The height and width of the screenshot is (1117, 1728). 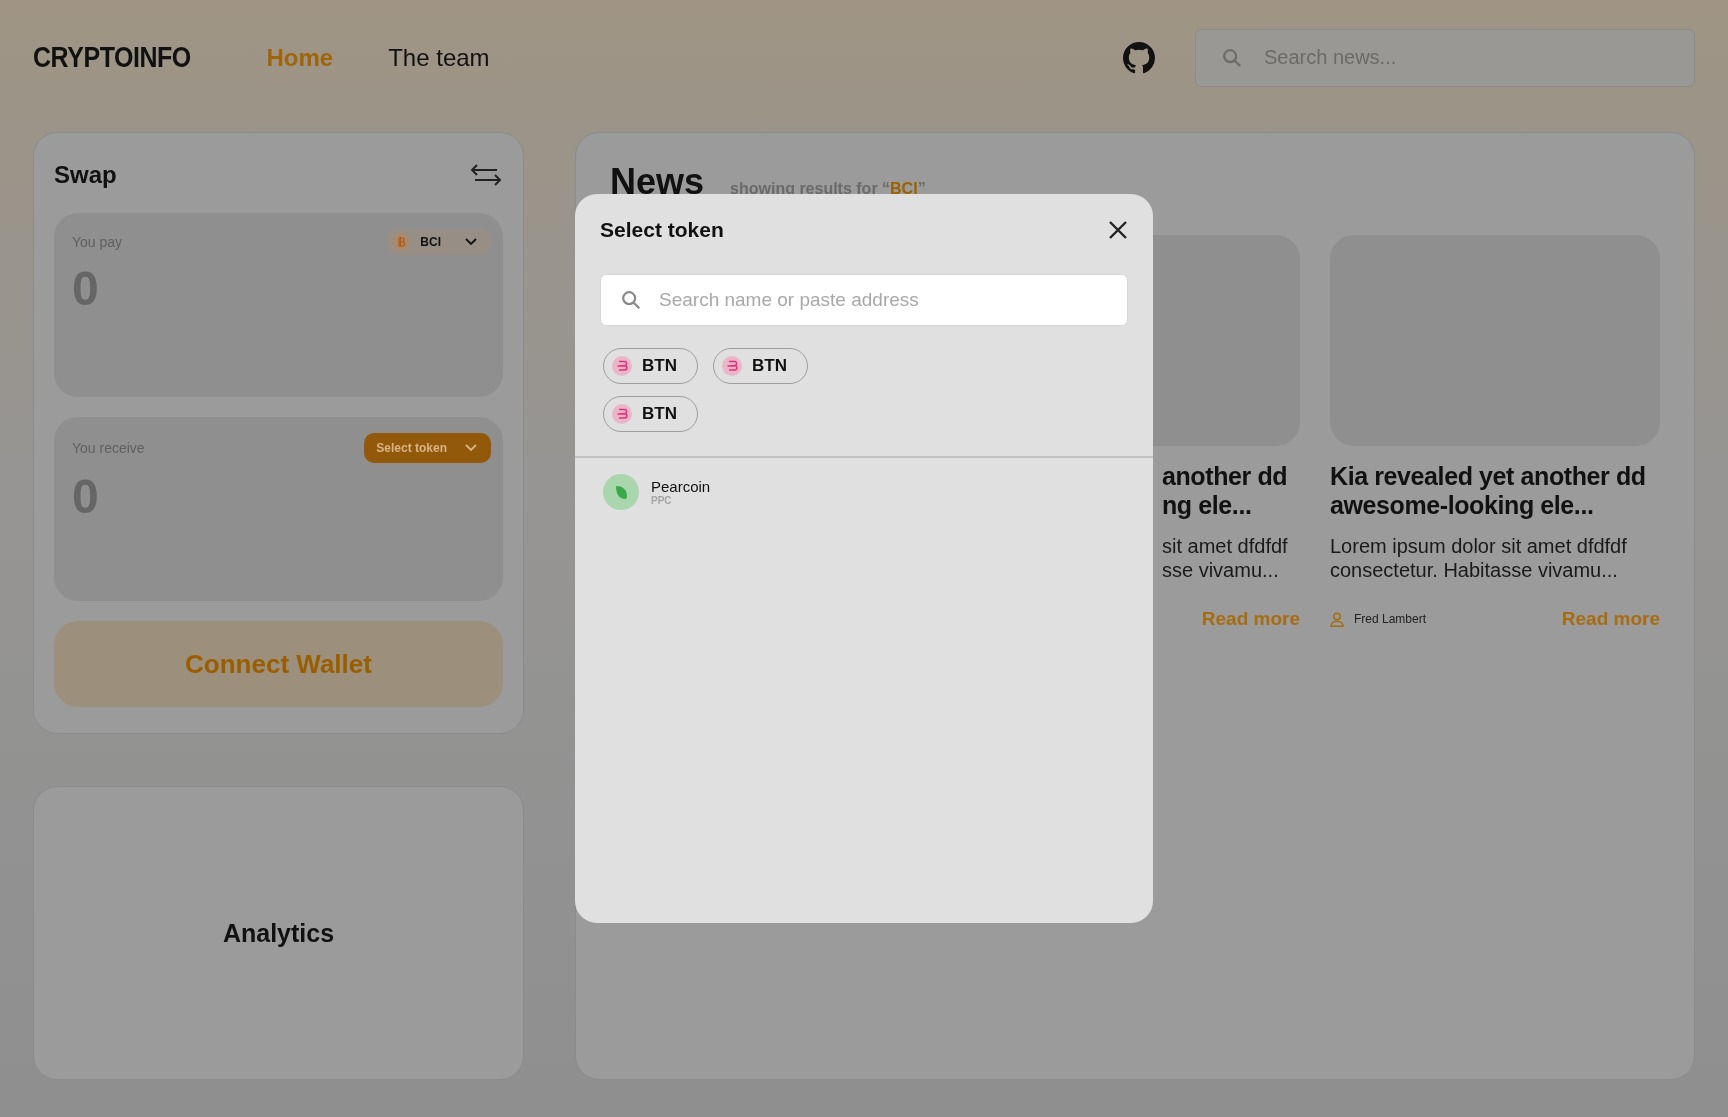 What do you see at coordinates (1139, 57) in the screenshot?
I see `github-icon` at bounding box center [1139, 57].